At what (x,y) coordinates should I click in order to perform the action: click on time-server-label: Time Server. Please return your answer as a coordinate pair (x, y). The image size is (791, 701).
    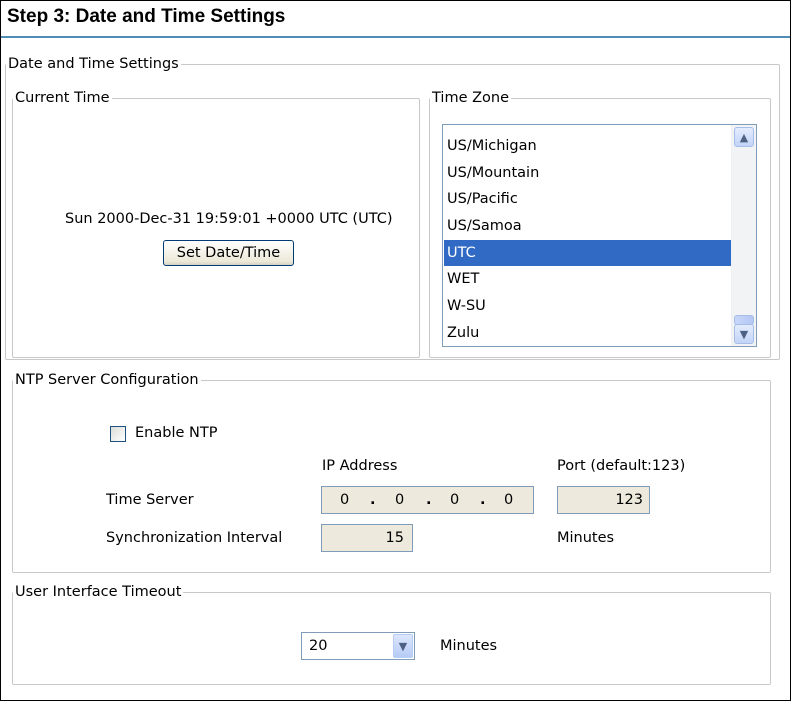
    Looking at the image, I should click on (150, 500).